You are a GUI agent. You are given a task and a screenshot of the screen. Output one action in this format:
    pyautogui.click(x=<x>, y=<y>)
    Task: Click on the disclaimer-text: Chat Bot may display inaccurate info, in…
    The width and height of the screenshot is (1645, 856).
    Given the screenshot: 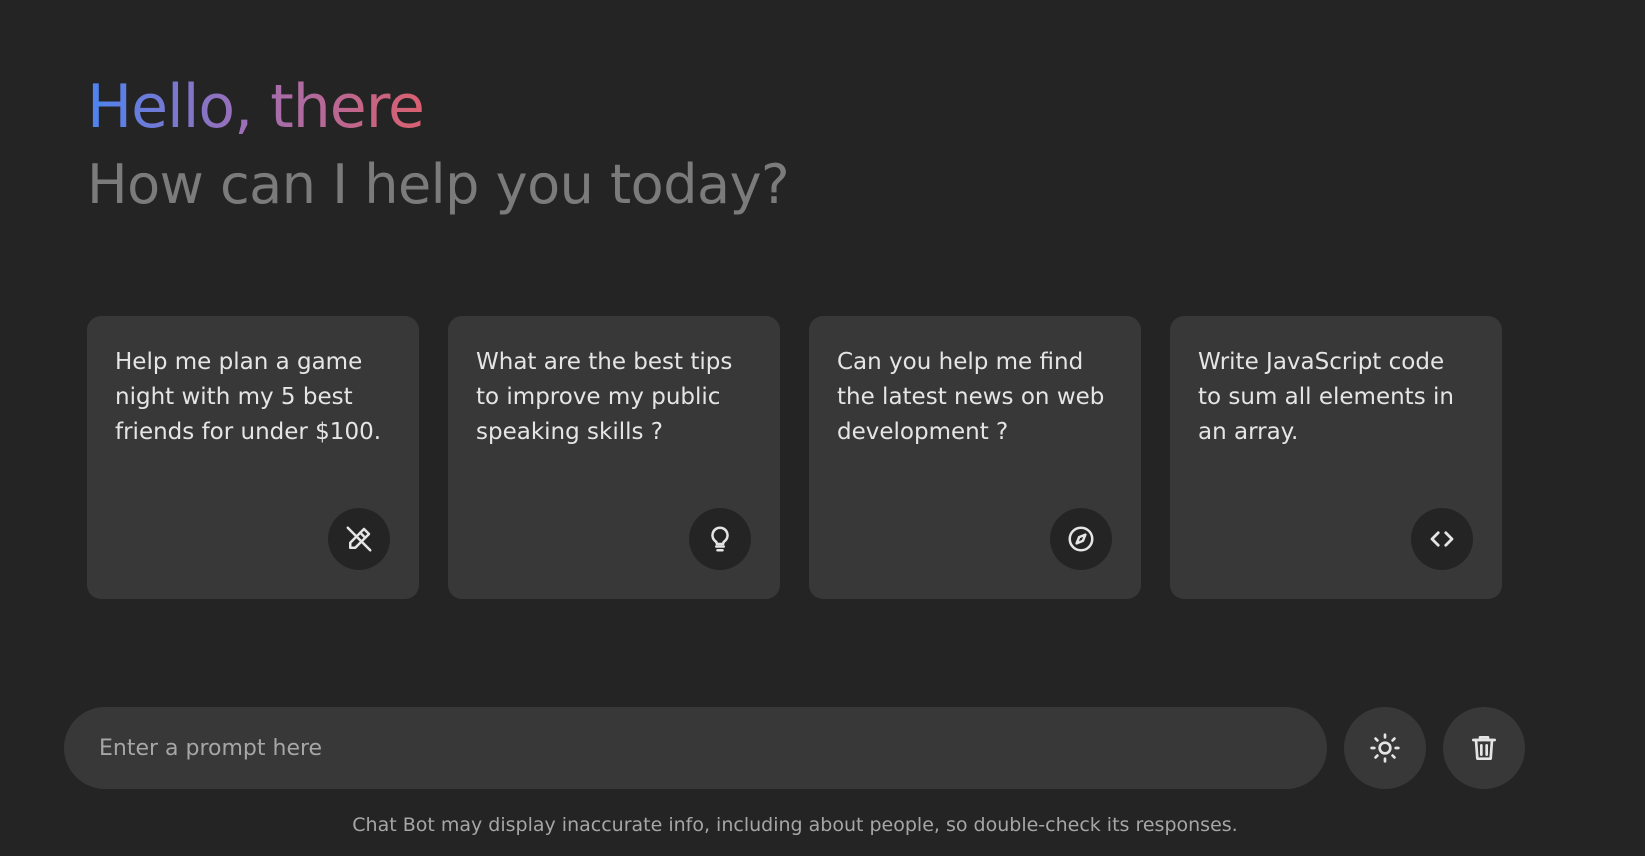 What is the action you would take?
    pyautogui.click(x=795, y=825)
    